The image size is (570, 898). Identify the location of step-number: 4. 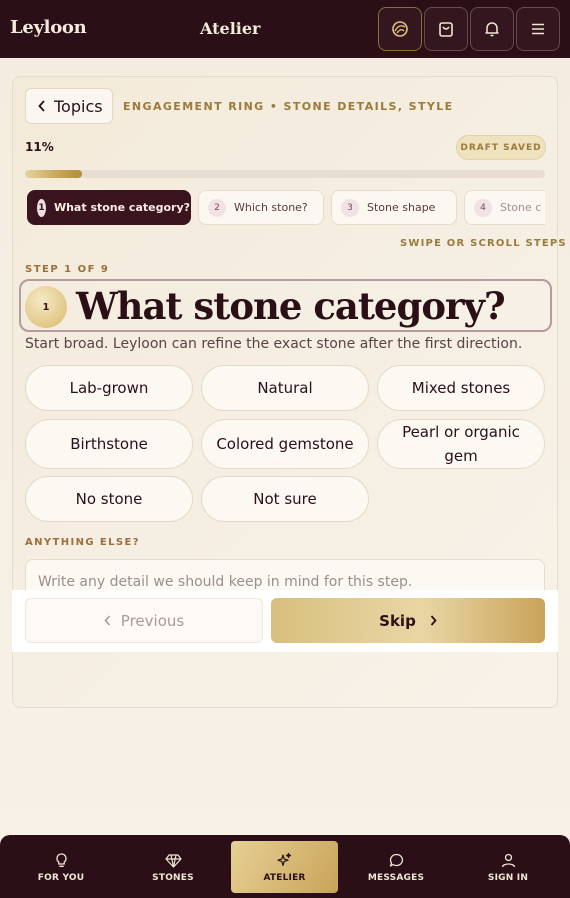
(483, 207).